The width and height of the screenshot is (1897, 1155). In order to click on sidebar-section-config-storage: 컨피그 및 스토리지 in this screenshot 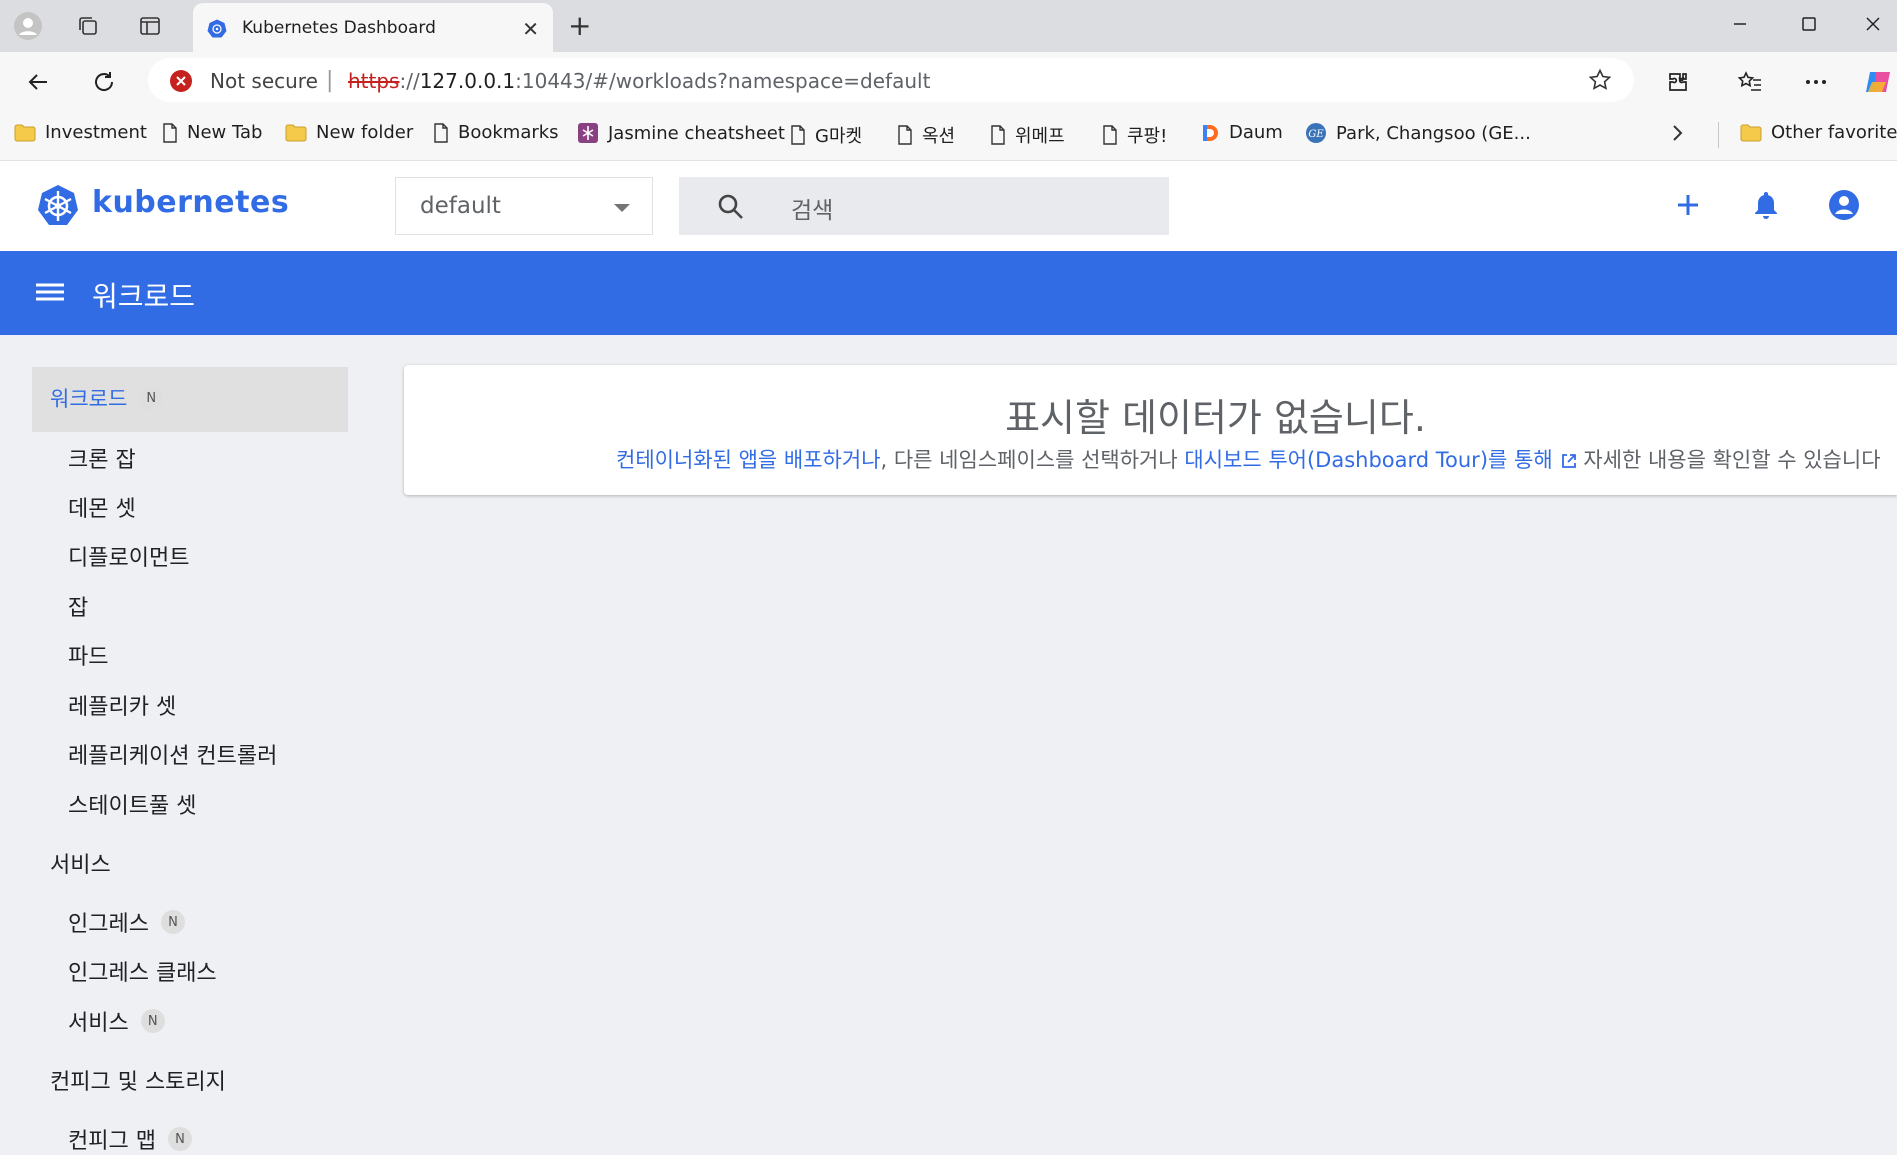, I will do `click(138, 1080)`.